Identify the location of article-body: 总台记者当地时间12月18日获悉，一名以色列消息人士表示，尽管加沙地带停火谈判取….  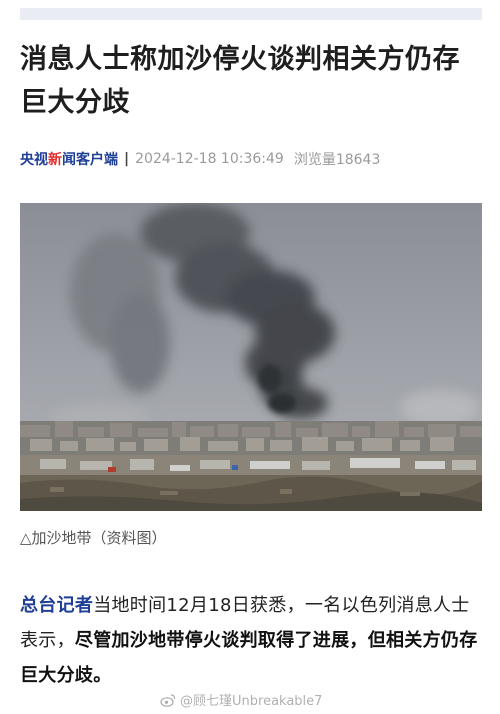
(253, 640).